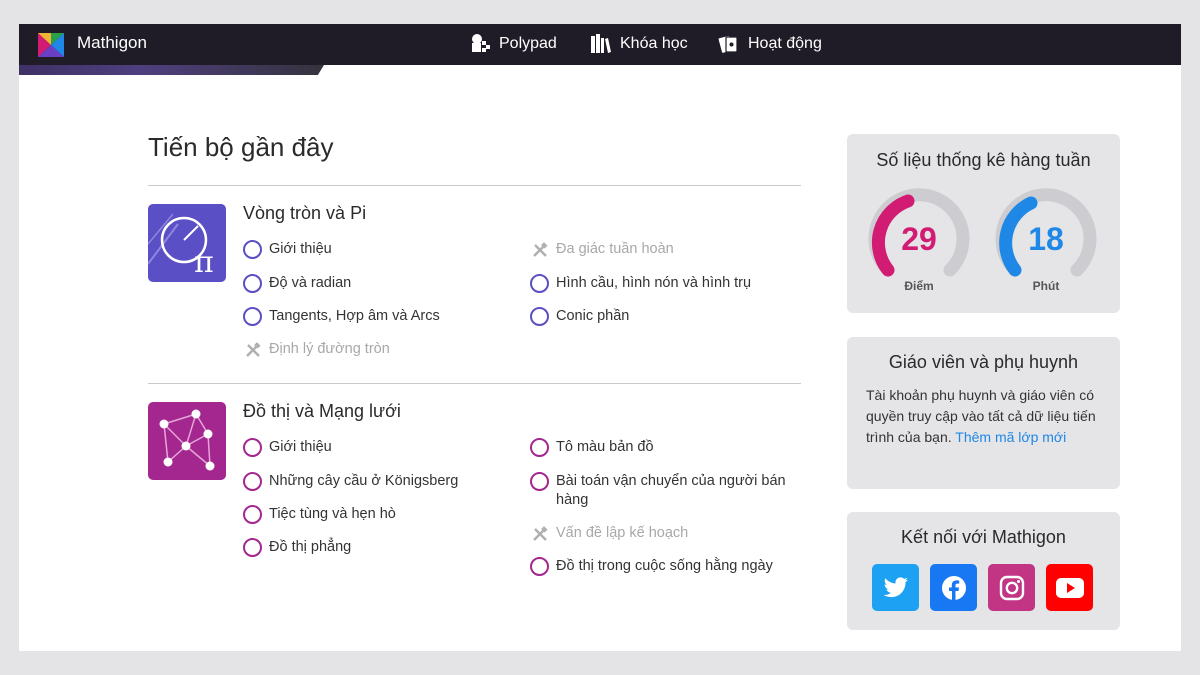  What do you see at coordinates (671, 490) in the screenshot?
I see `lesson-label: Bài toán vận chuyển của người bán hàng` at bounding box center [671, 490].